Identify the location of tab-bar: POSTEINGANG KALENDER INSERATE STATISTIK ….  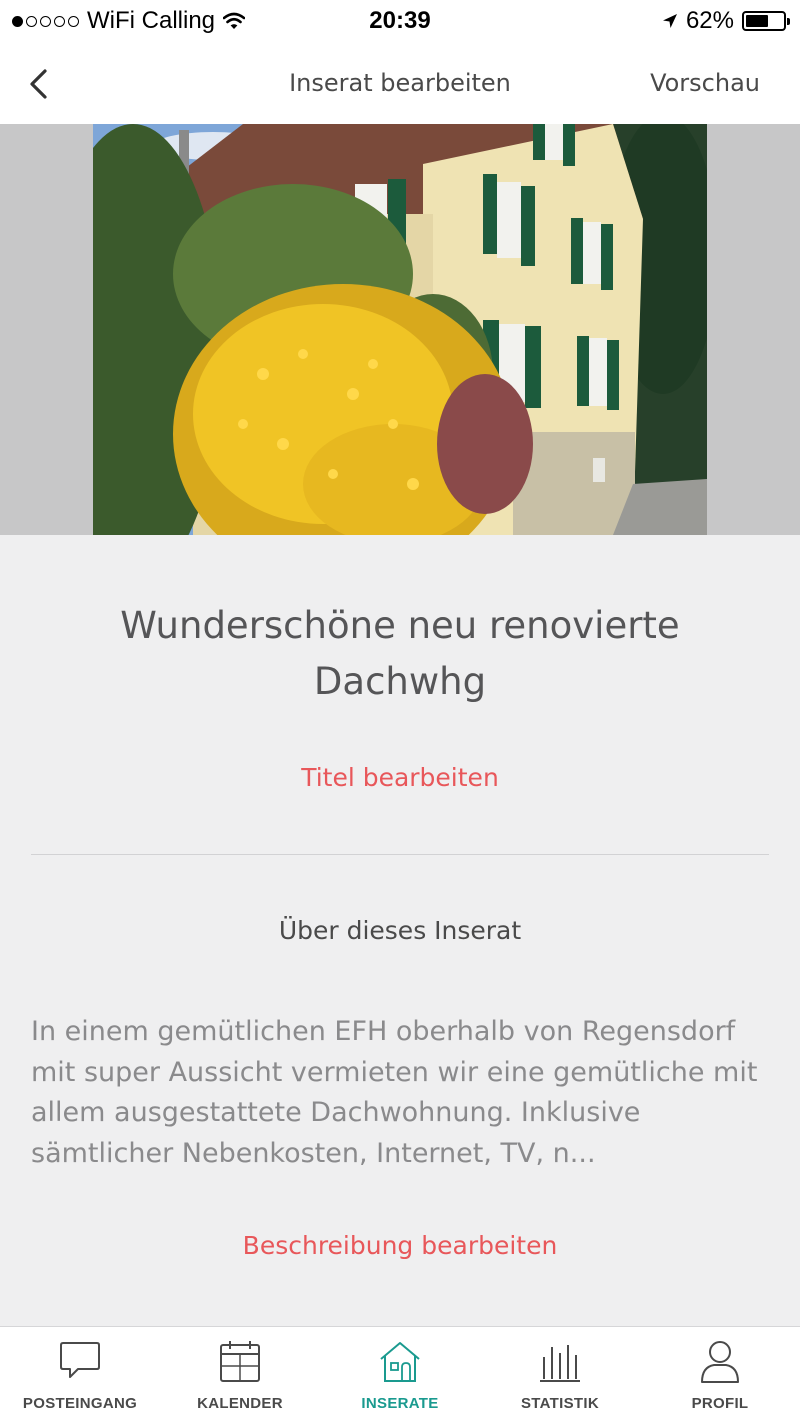
(400, 1374).